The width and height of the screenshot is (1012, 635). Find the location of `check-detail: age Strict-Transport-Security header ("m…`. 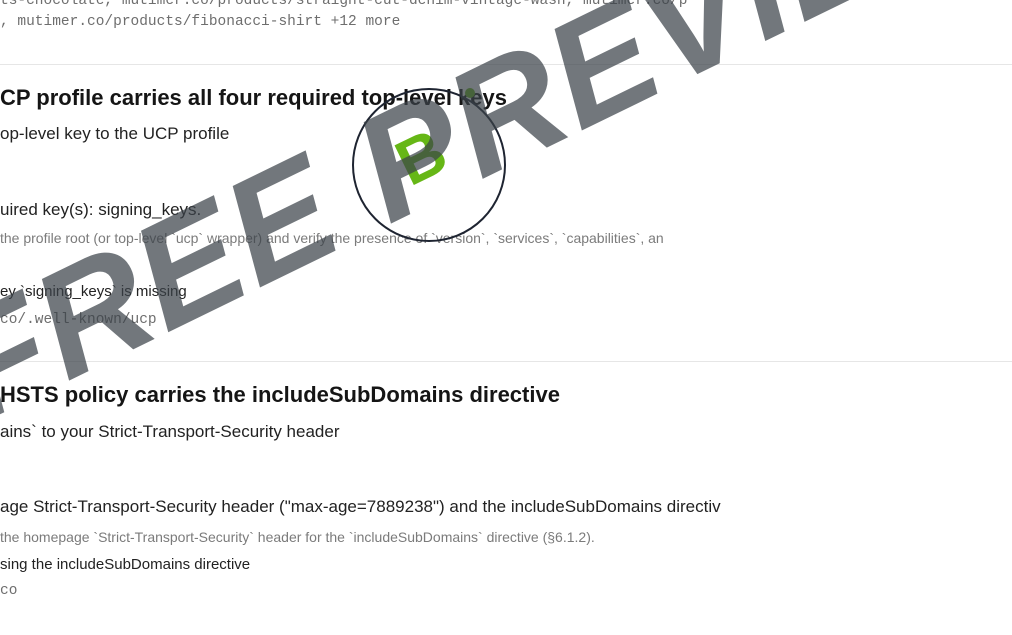

check-detail: age Strict-Transport-Security header ("m… is located at coordinates (360, 506).